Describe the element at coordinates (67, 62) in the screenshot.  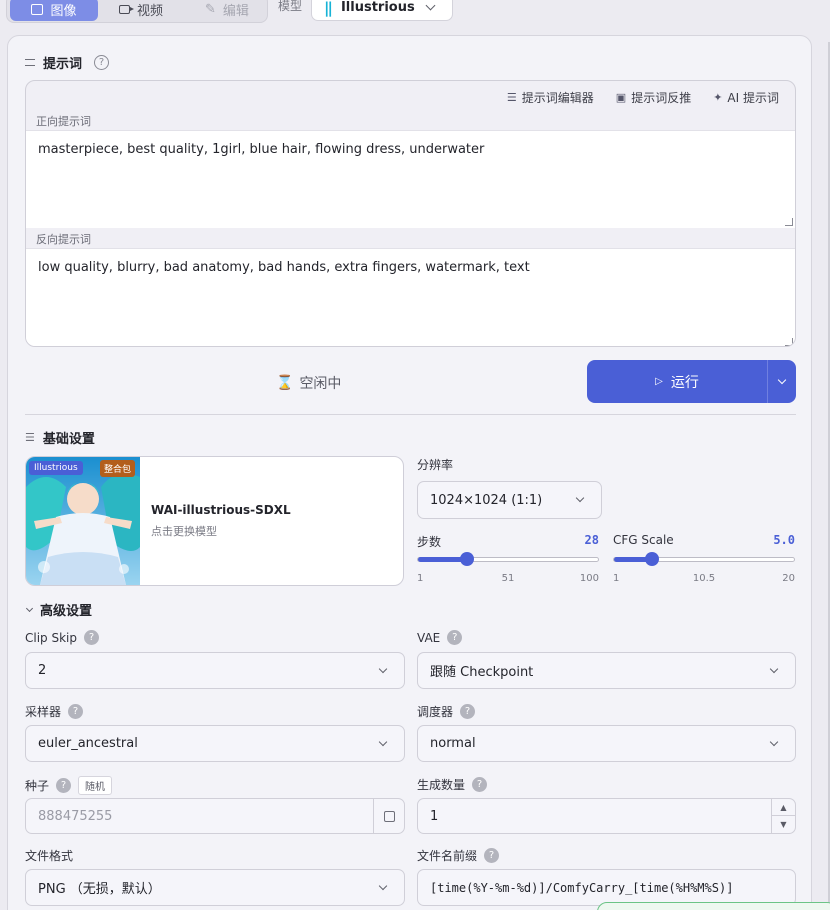
I see `prompt-section-header: 提示词 ?` at that location.